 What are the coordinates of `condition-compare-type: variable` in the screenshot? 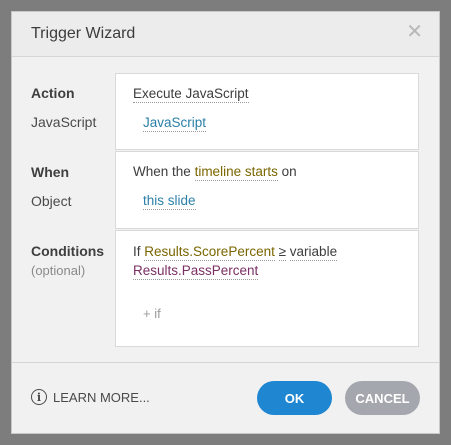 It's located at (313, 252).